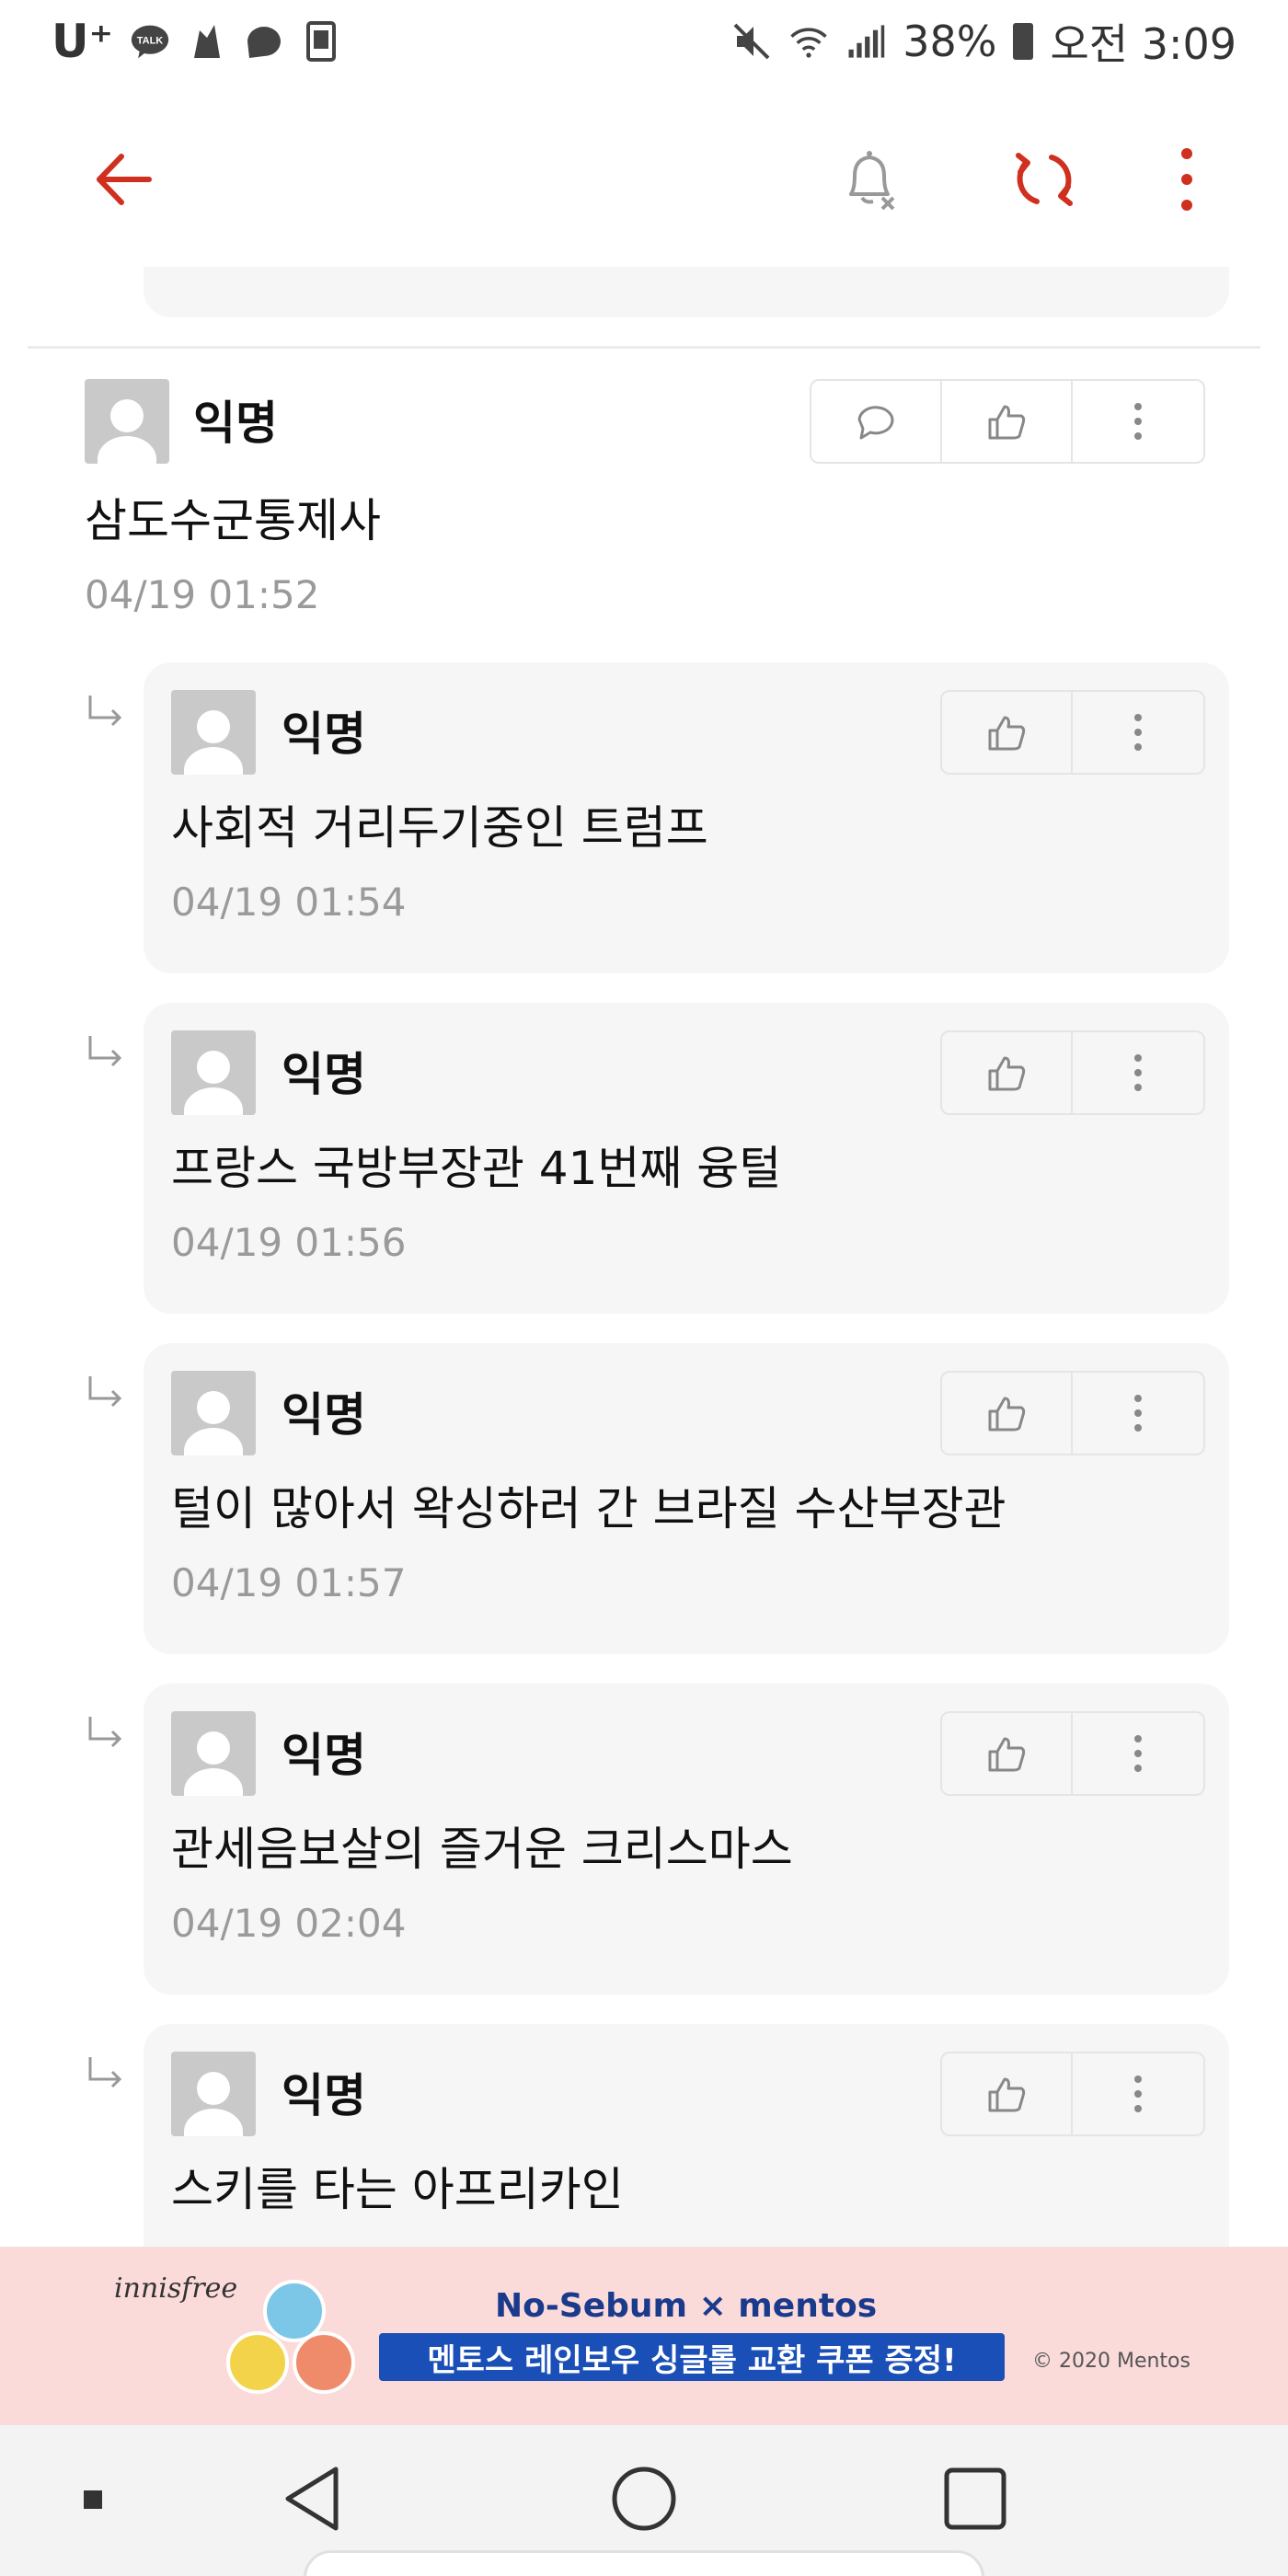  Describe the element at coordinates (439, 828) in the screenshot. I see `reply-text: 사회적 거리두기중인 트럼프` at that location.